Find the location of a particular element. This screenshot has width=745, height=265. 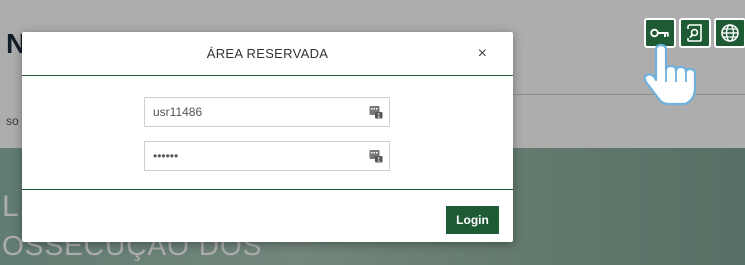

modal-title: ÁREA RESERVADA is located at coordinates (267, 53).